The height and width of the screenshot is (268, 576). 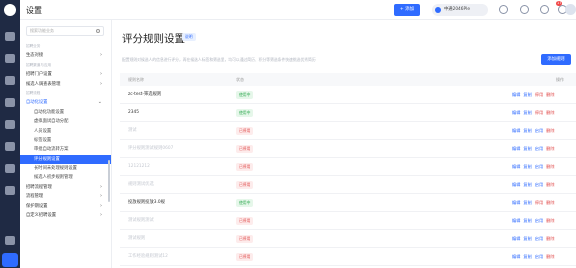 What do you see at coordinates (65, 196) in the screenshot?
I see `sidebar-item: 流程管理 ›` at bounding box center [65, 196].